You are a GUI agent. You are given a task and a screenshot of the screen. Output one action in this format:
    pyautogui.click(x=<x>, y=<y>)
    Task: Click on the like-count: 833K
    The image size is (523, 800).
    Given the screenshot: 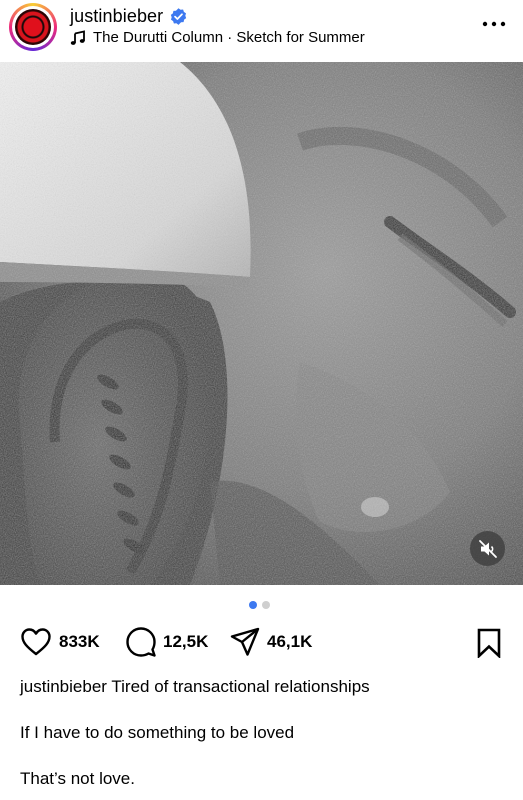 What is the action you would take?
    pyautogui.click(x=79, y=641)
    